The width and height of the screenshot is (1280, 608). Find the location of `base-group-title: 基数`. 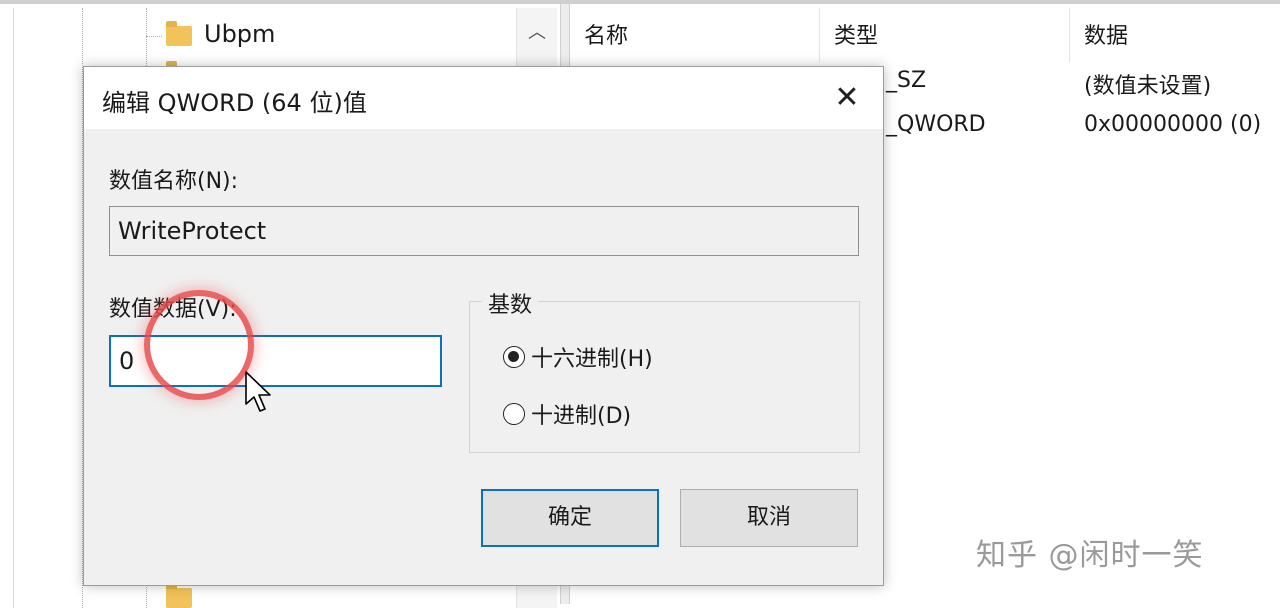

base-group-title: 基数 is located at coordinates (510, 303).